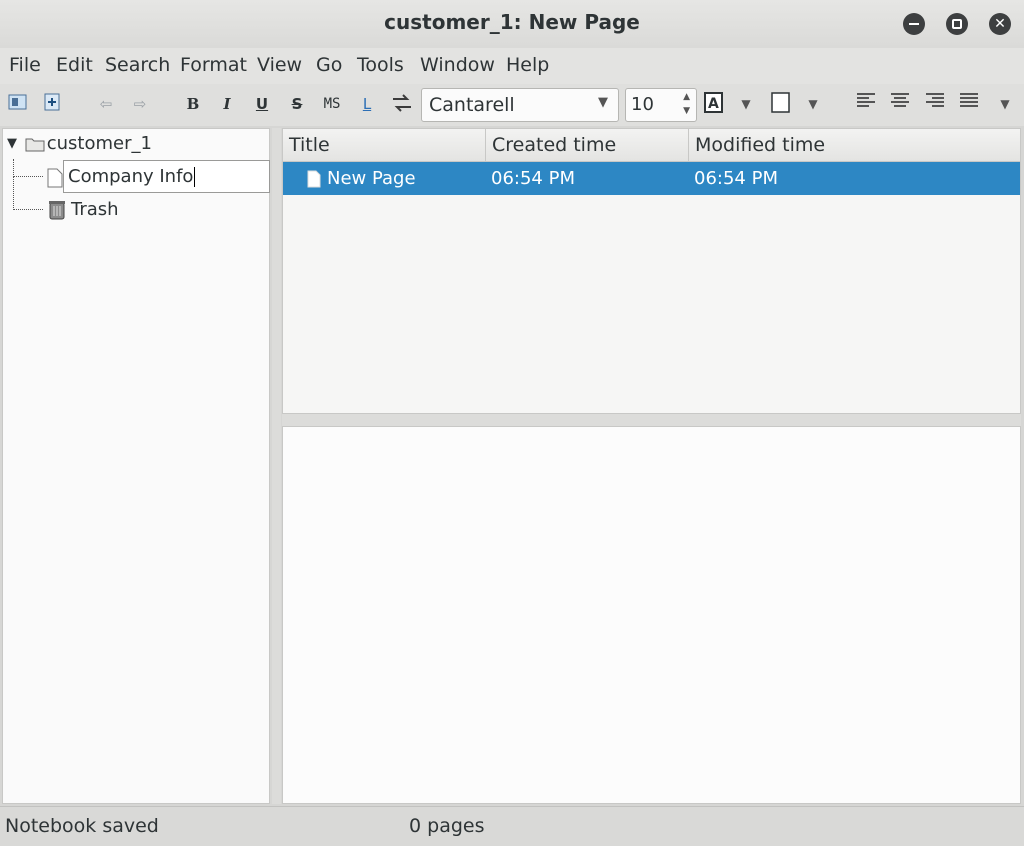  Describe the element at coordinates (262, 104) in the screenshot. I see `underline-button: U` at that location.